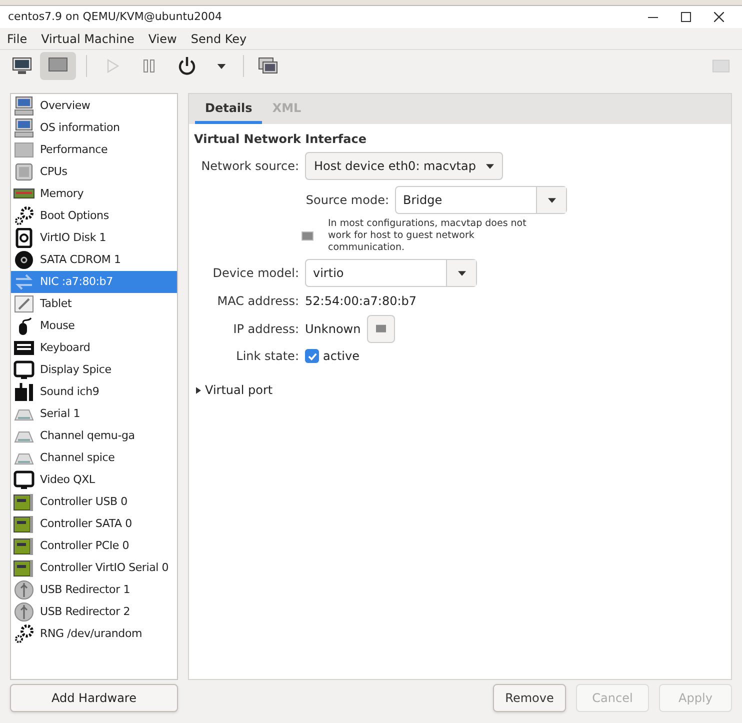  I want to click on play-icon, so click(113, 66).